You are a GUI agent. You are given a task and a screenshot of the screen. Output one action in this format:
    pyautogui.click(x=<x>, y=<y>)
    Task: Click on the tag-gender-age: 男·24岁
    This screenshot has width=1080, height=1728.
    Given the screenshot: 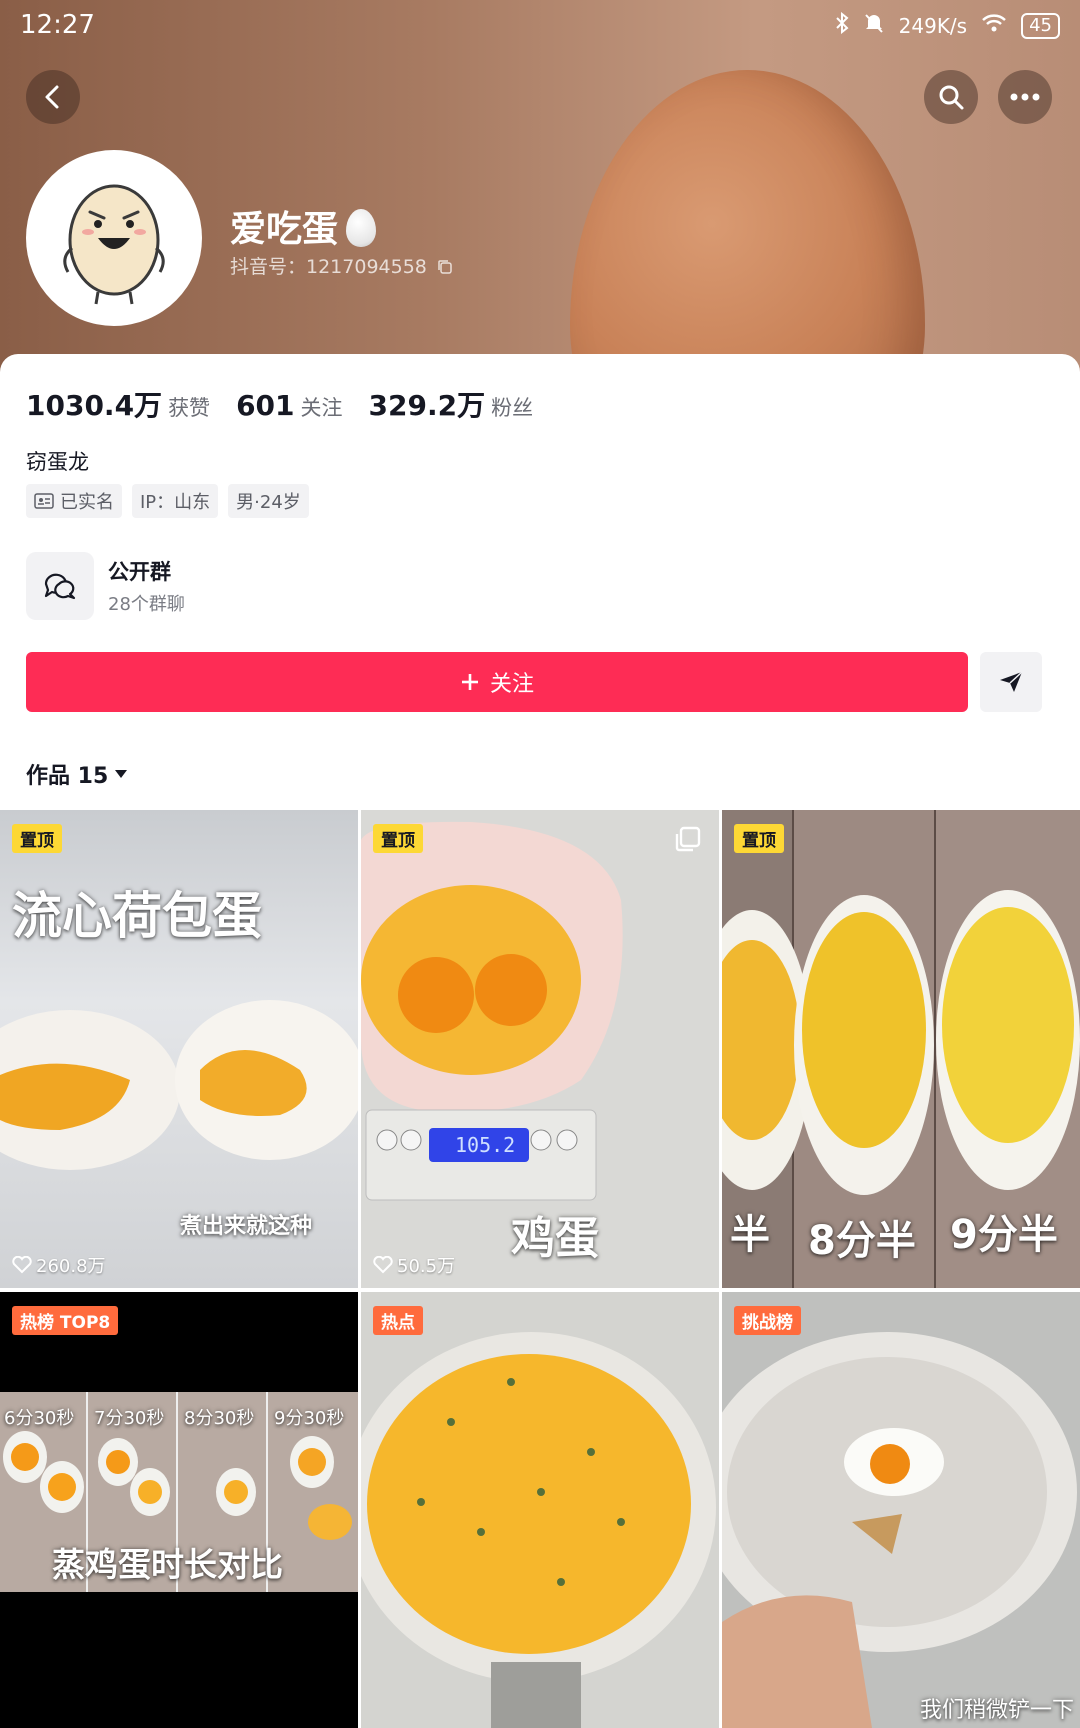 What is the action you would take?
    pyautogui.click(x=268, y=501)
    